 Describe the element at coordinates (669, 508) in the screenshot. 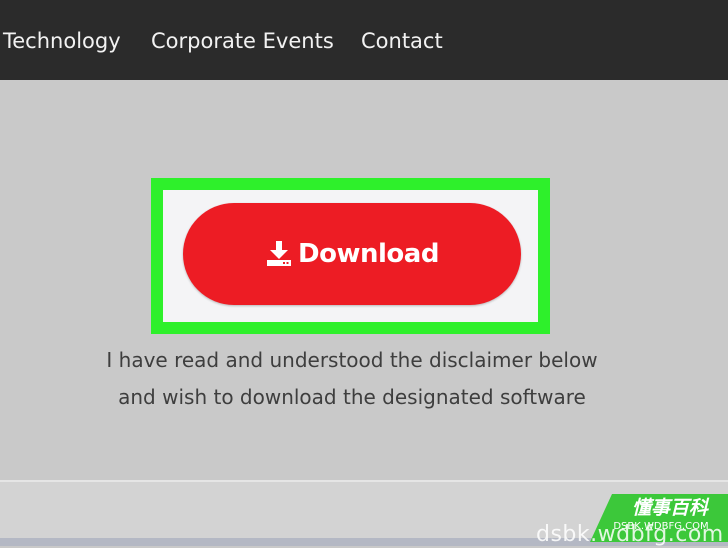

I see `watermark-badge-text: 懂事百科` at that location.